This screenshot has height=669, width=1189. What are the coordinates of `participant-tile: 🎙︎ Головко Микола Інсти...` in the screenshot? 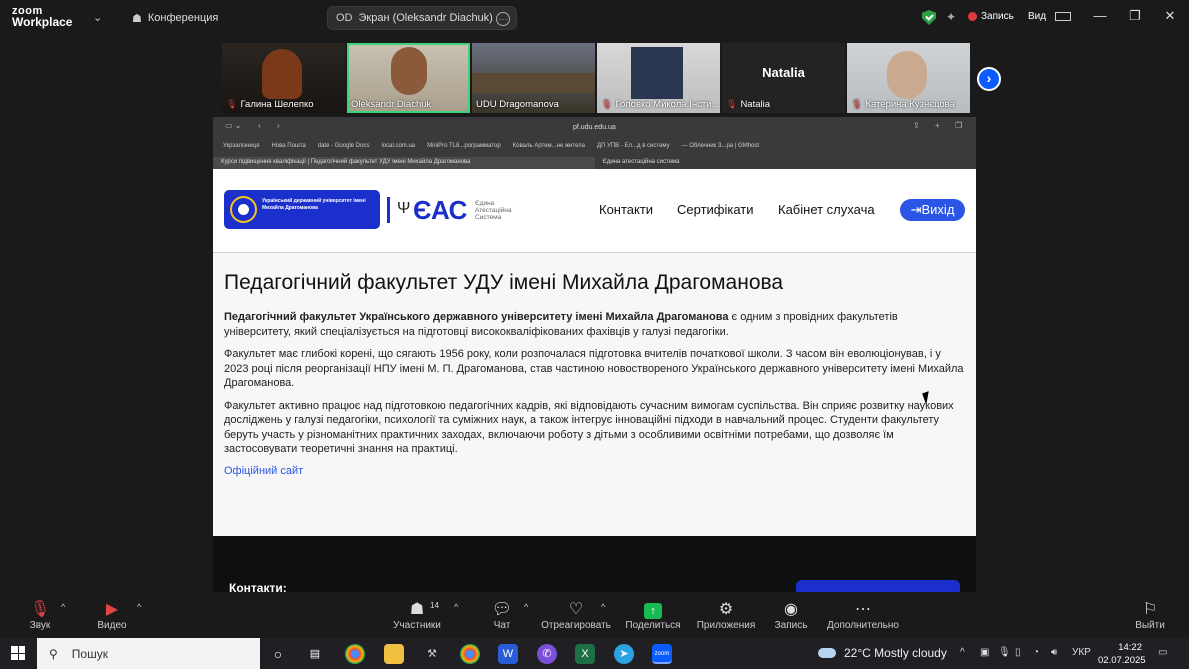 It's located at (658, 78).